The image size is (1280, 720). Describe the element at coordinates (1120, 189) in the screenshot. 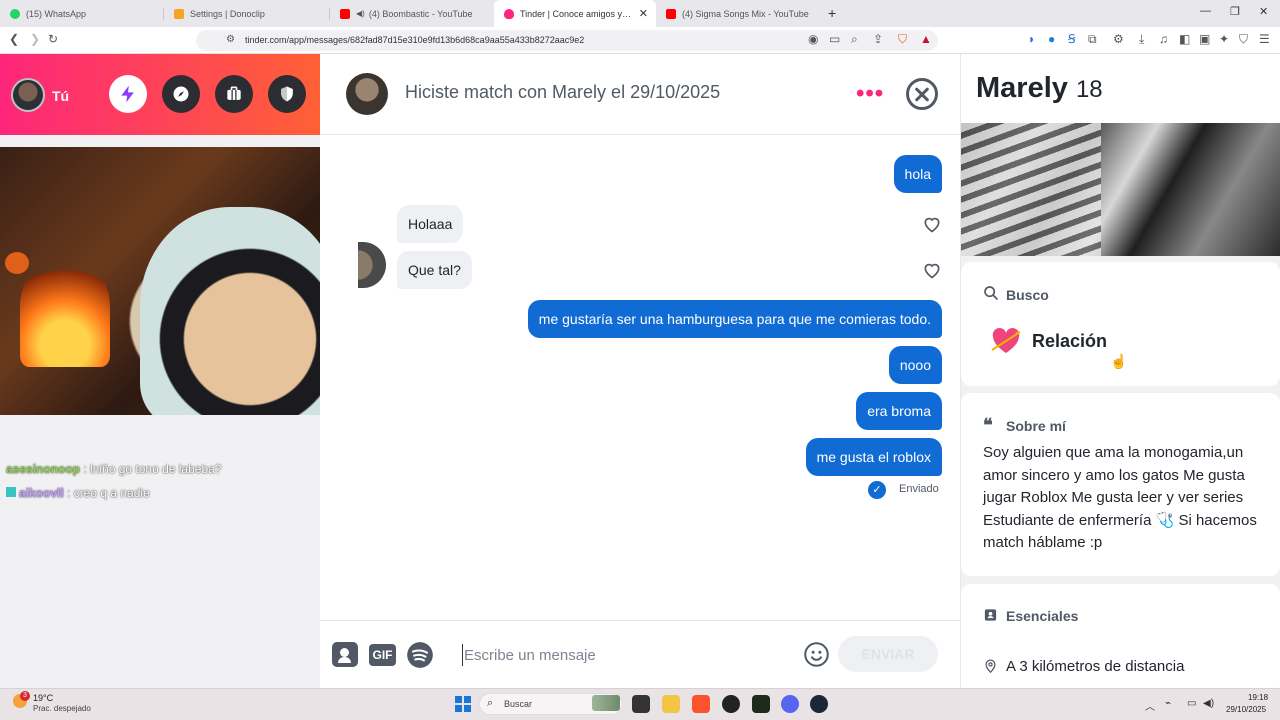

I see `profile-photo` at that location.